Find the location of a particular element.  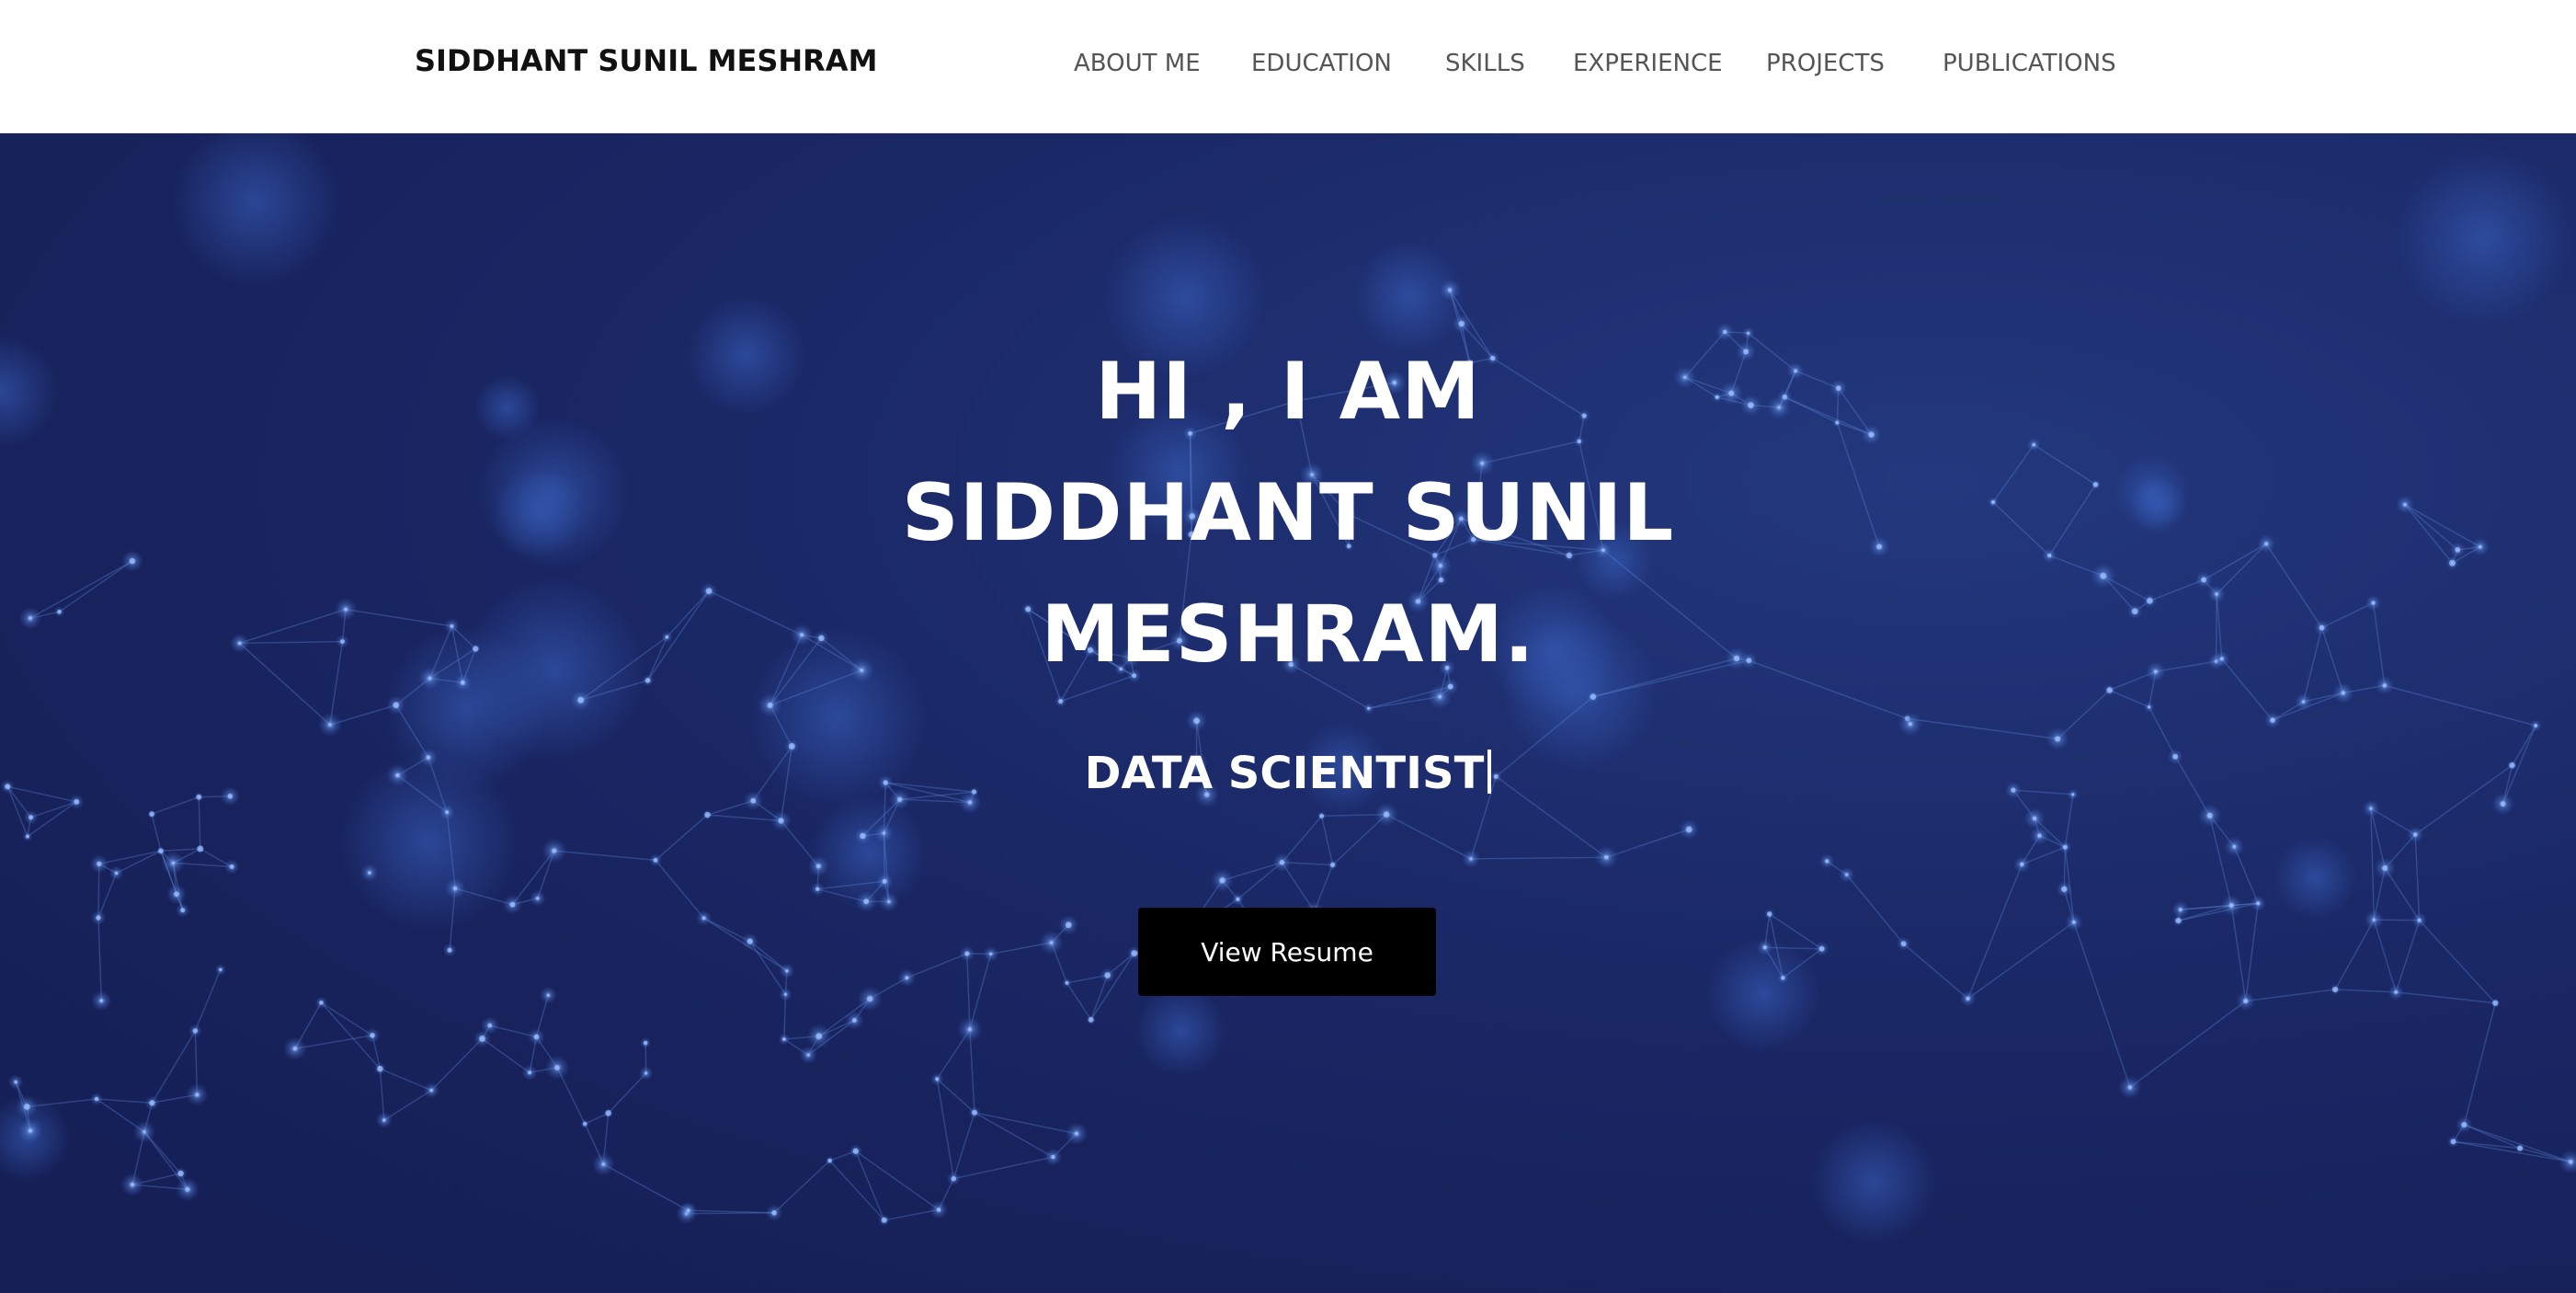

nav-item-experience: EXPERIENCE is located at coordinates (1648, 63).